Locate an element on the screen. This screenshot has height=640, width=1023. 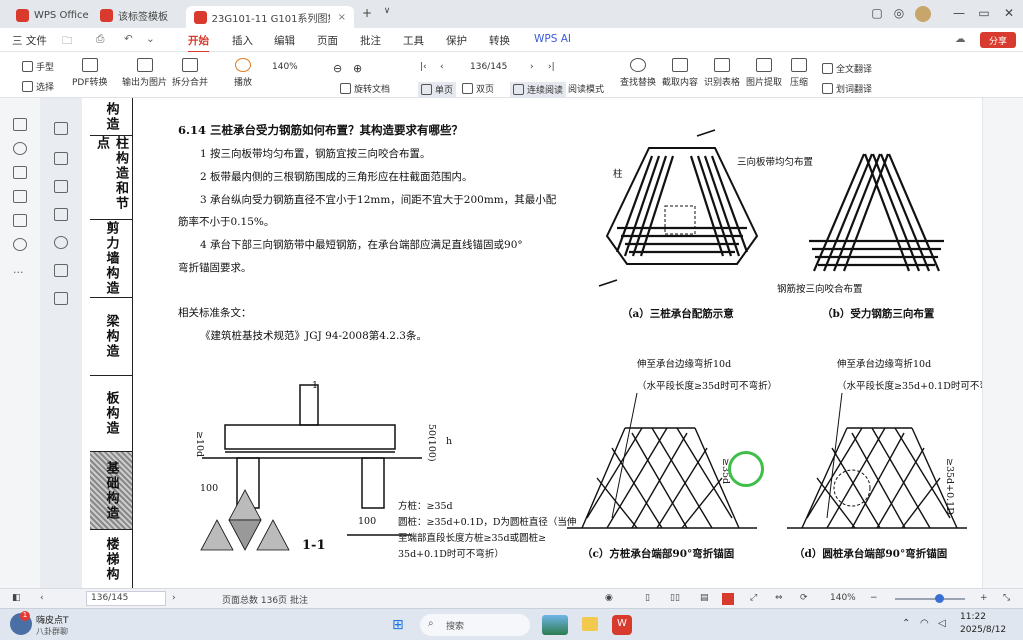
side-tab-stairs: 楼梯构 is located at coordinates (111, 559).